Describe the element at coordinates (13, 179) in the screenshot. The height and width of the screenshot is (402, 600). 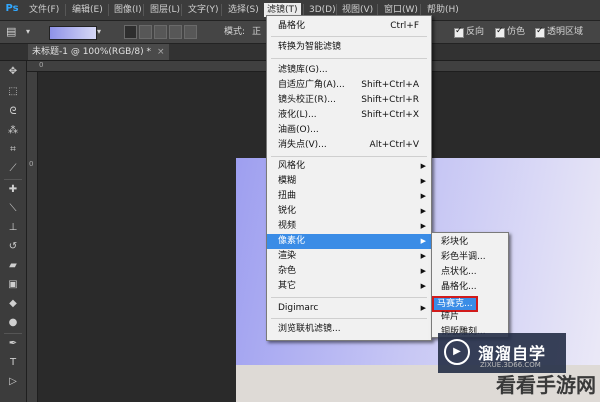
I see `tools-separator` at that location.